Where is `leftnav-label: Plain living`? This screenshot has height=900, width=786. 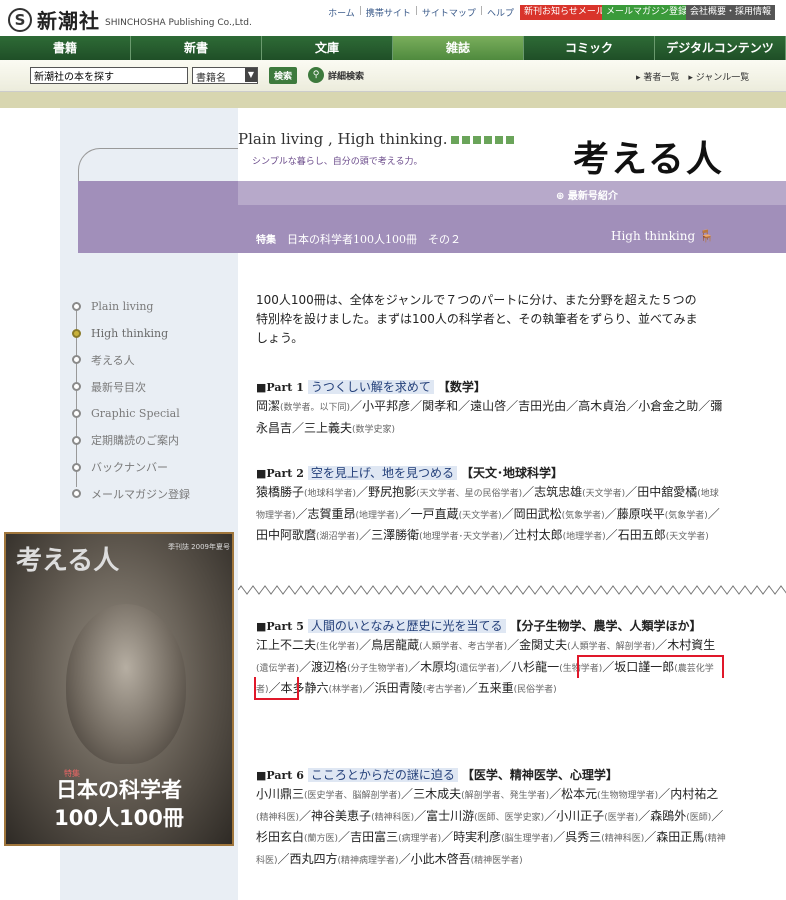
leftnav-label: Plain living is located at coordinates (122, 306).